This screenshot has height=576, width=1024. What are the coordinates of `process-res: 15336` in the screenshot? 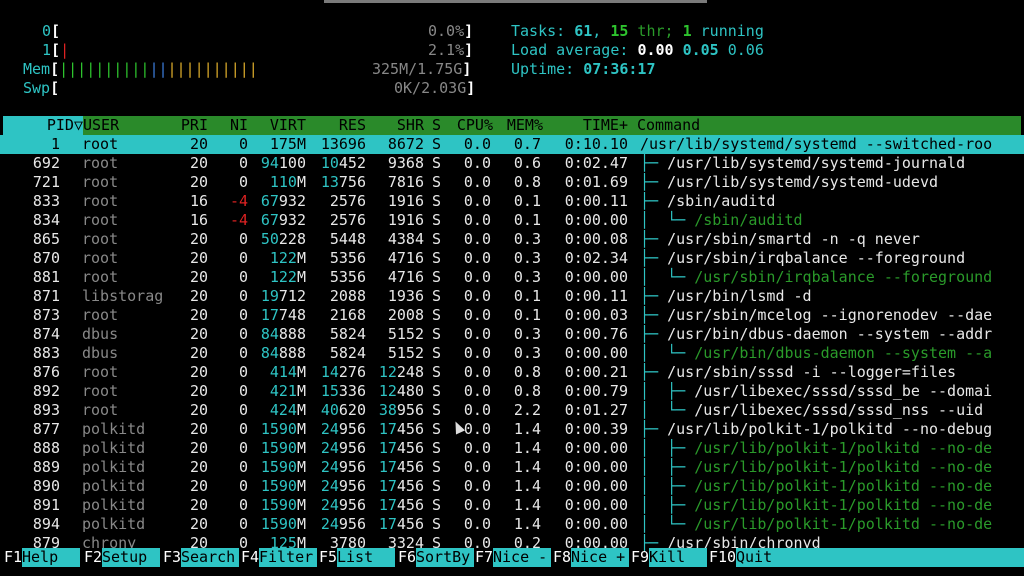 It's located at (343, 391).